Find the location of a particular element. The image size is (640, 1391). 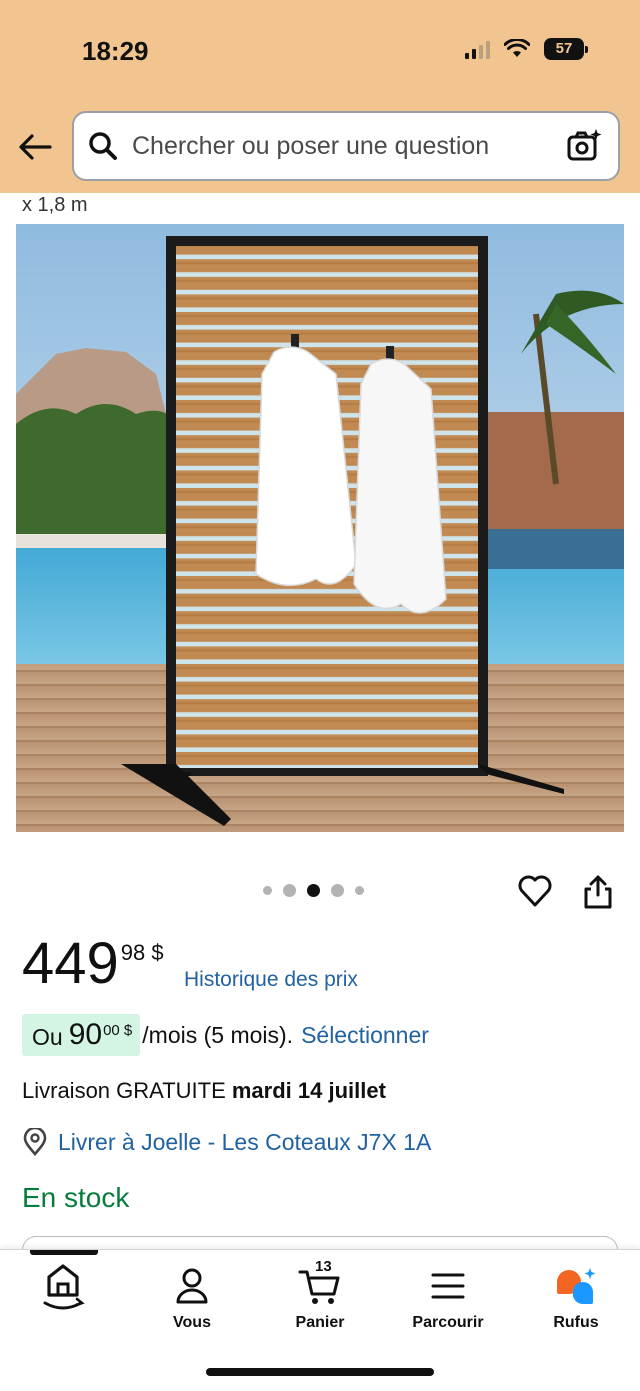

price-fraction: 98 $ is located at coordinates (142, 952).